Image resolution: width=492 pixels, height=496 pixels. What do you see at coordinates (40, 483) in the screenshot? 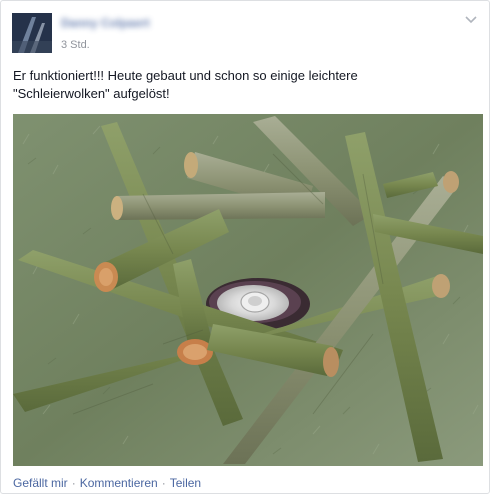
I see `like-link: Gefällt mir` at bounding box center [40, 483].